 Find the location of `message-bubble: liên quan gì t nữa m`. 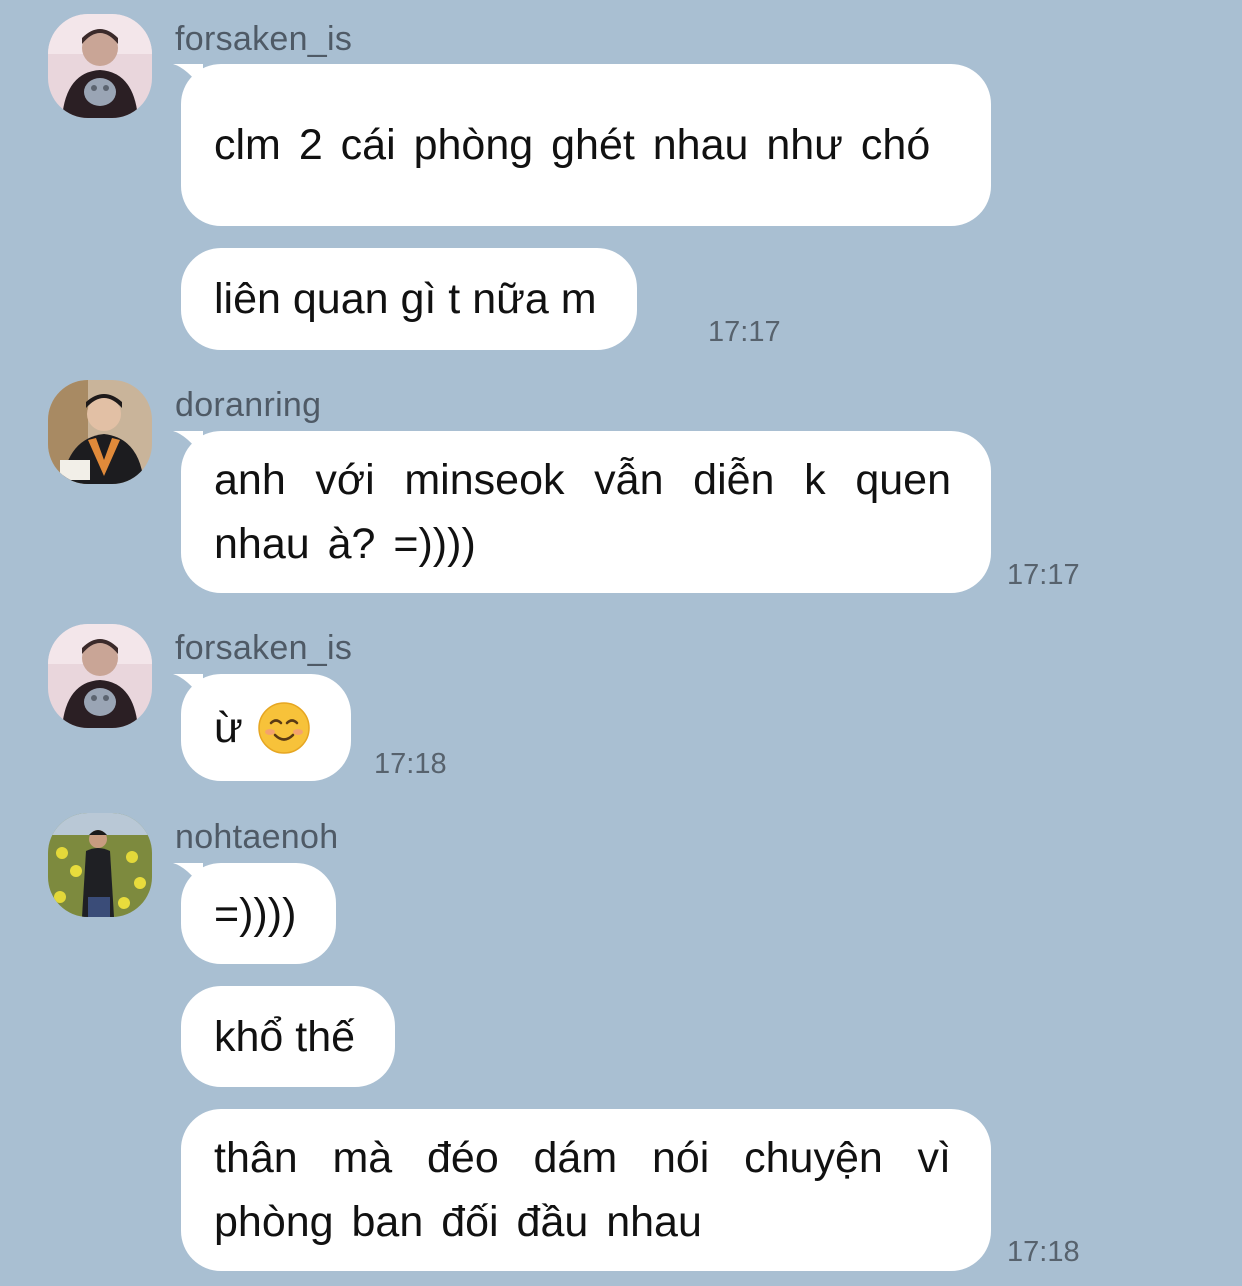

message-bubble: liên quan gì t nữa m is located at coordinates (409, 299).